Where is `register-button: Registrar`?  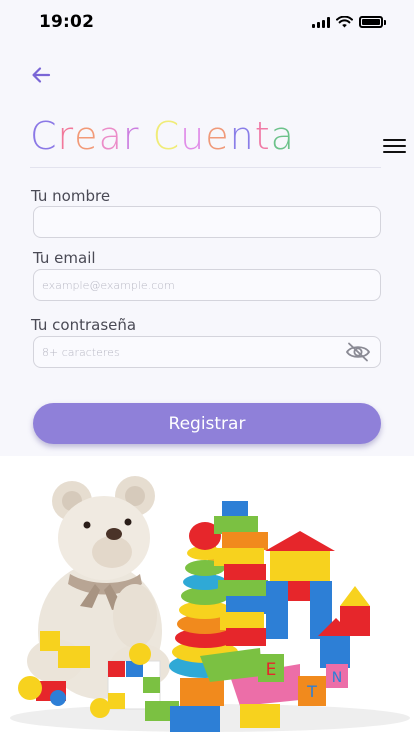
register-button: Registrar is located at coordinates (207, 423).